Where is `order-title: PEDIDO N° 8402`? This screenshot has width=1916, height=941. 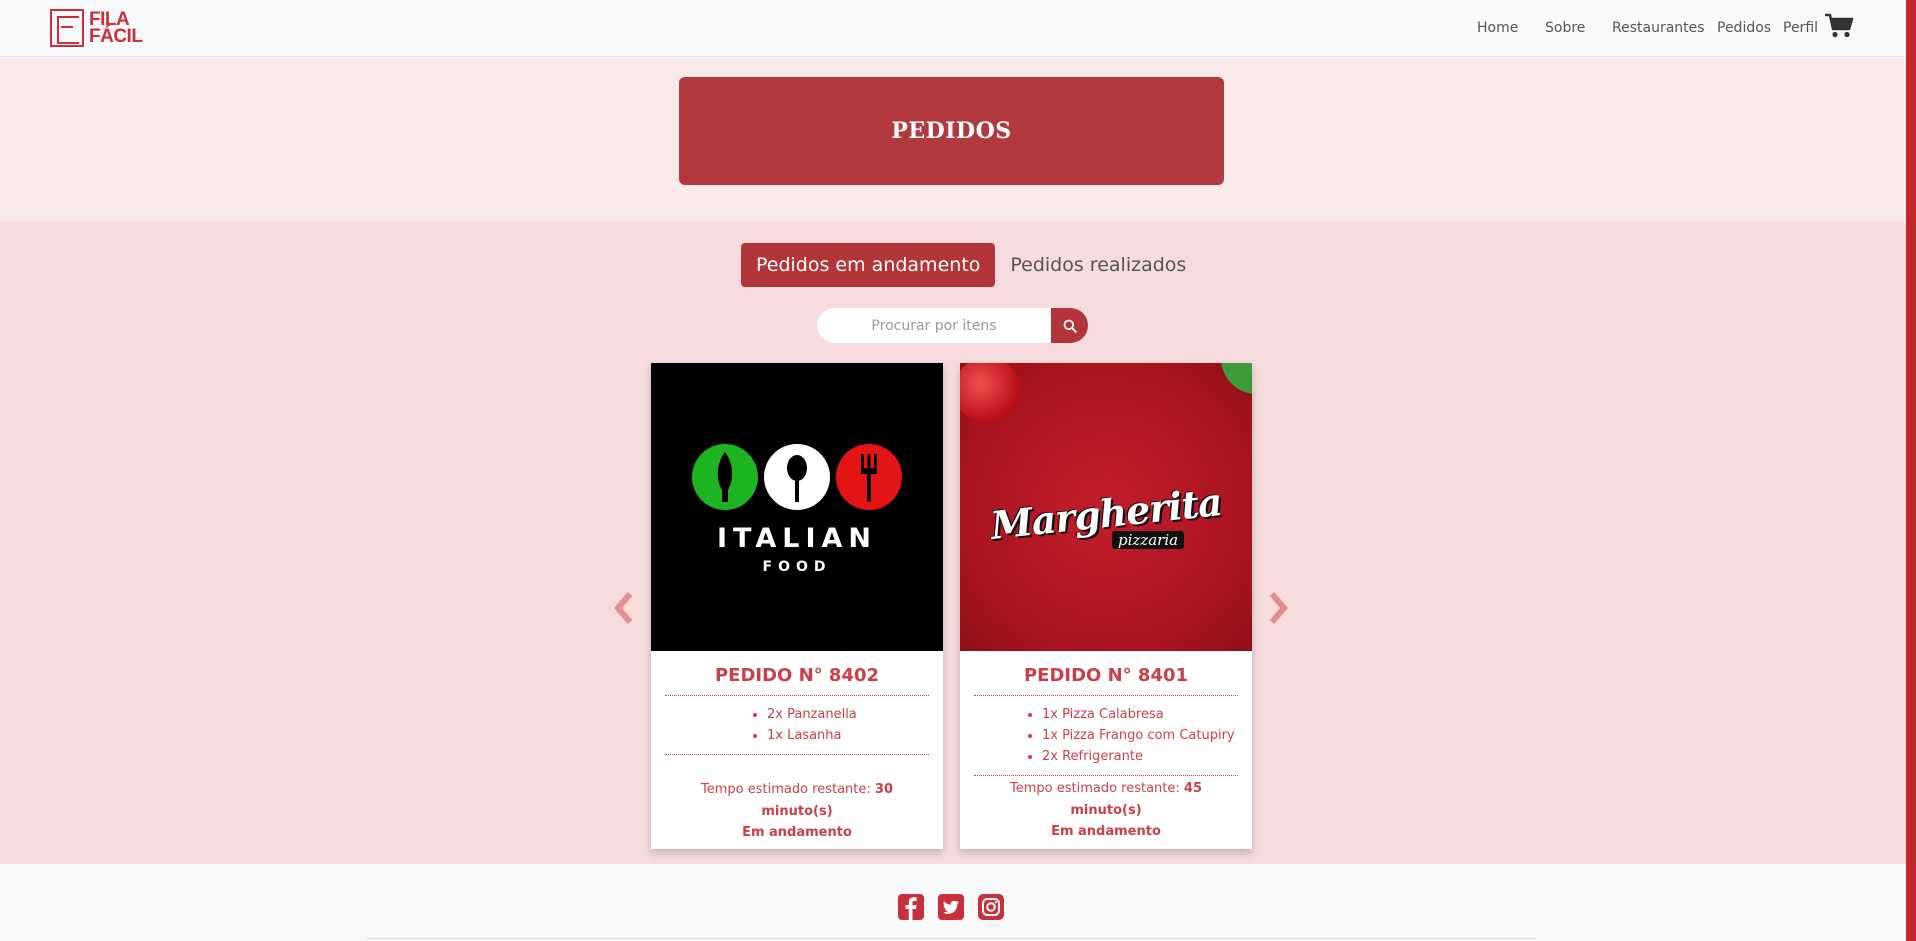 order-title: PEDIDO N° 8402 is located at coordinates (797, 680).